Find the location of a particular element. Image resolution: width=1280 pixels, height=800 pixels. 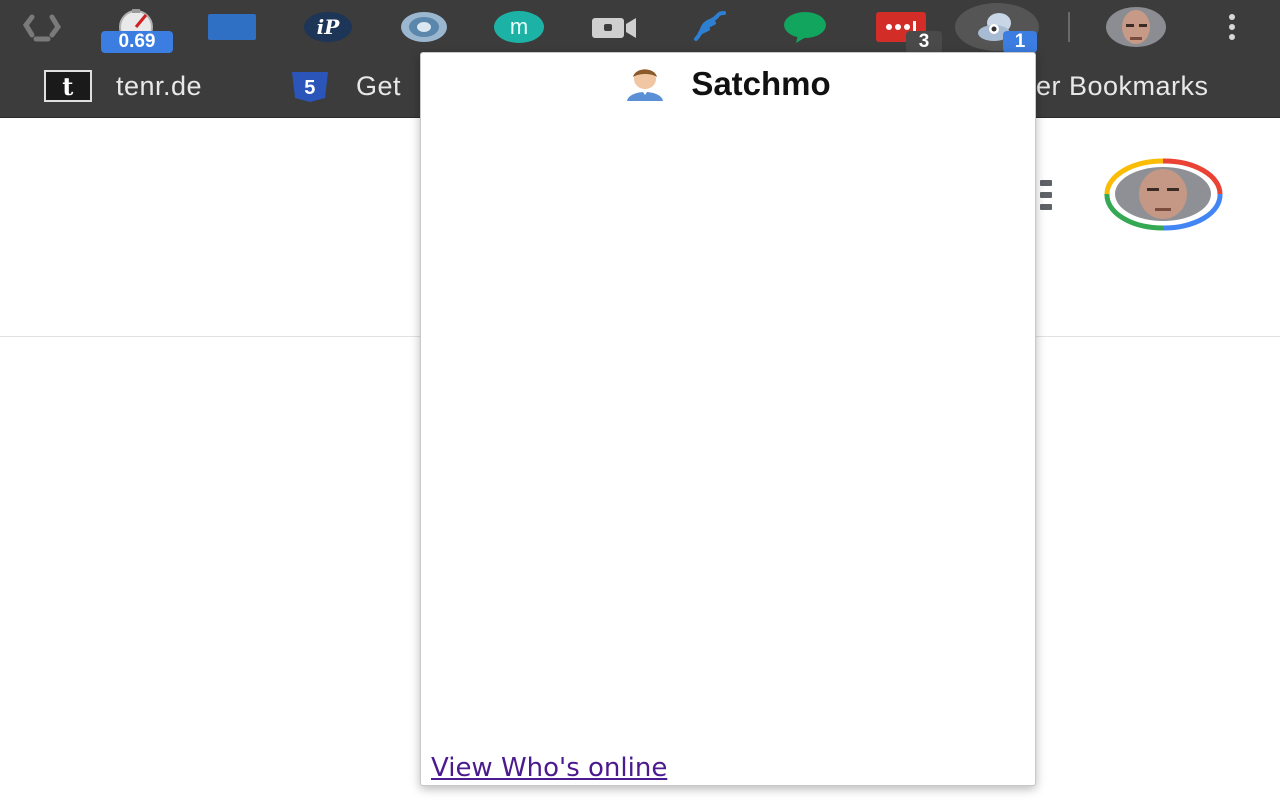

ip-icon: iP is located at coordinates (328, 27).